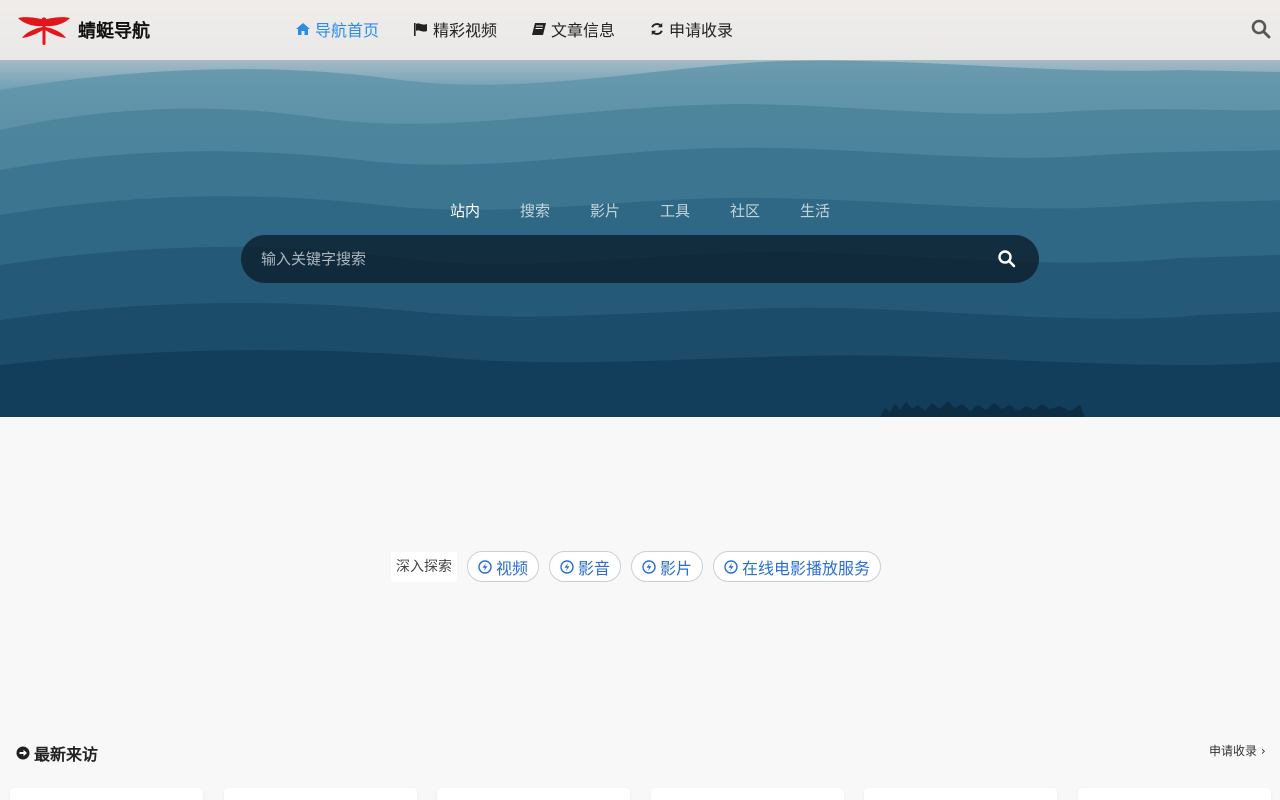 The height and width of the screenshot is (800, 1280). I want to click on search-tab-movies: 影片, so click(625, 210).